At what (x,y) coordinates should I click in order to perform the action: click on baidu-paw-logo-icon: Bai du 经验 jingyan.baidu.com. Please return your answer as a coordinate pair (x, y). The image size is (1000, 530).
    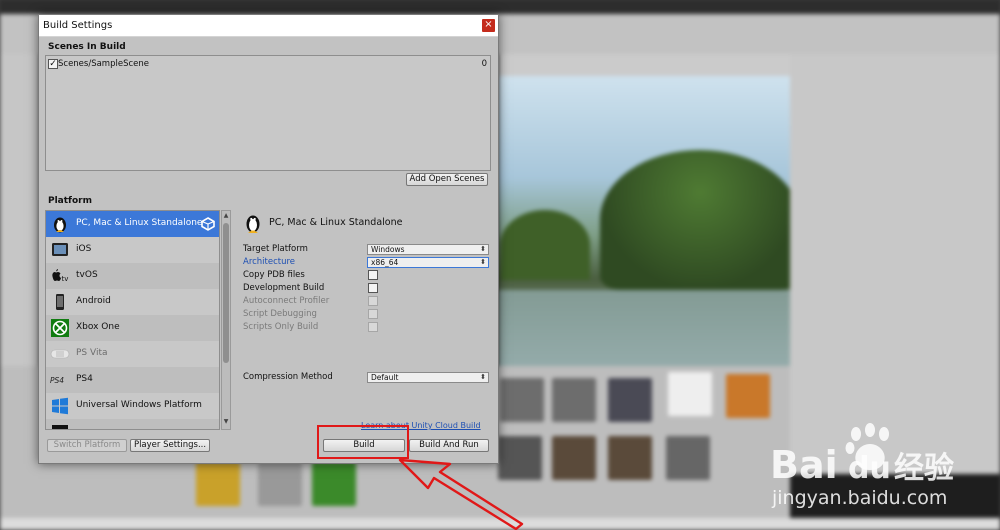
    Looking at the image, I should click on (862, 466).